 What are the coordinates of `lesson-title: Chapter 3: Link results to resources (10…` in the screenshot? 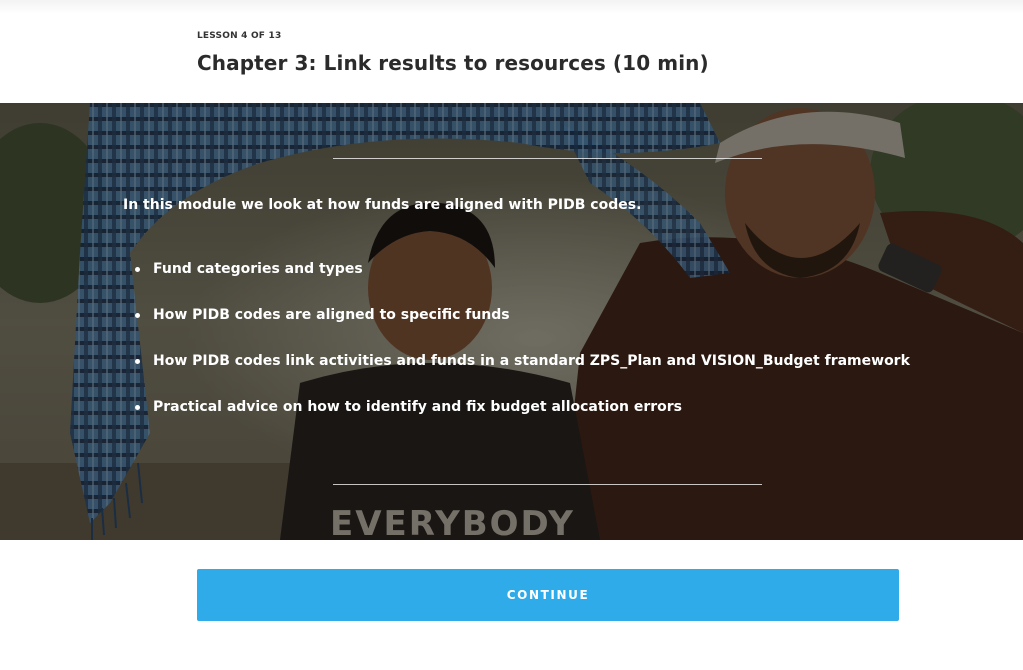 It's located at (453, 63).